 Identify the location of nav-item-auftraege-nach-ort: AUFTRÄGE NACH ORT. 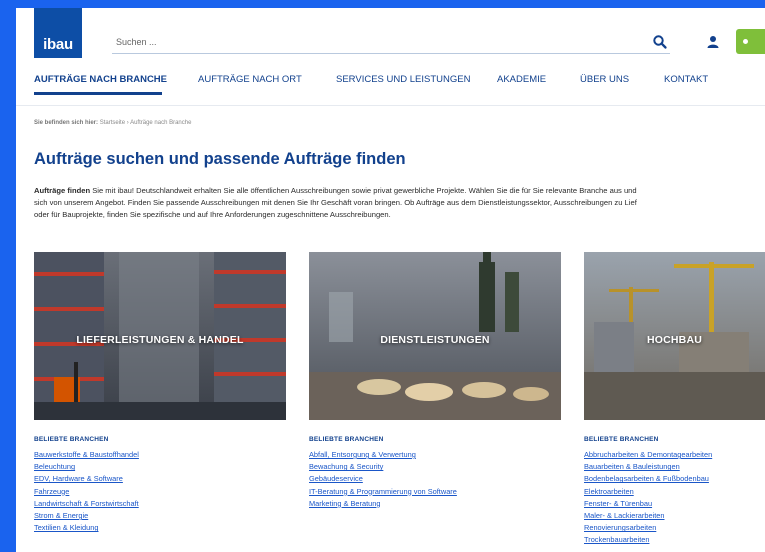
(250, 79).